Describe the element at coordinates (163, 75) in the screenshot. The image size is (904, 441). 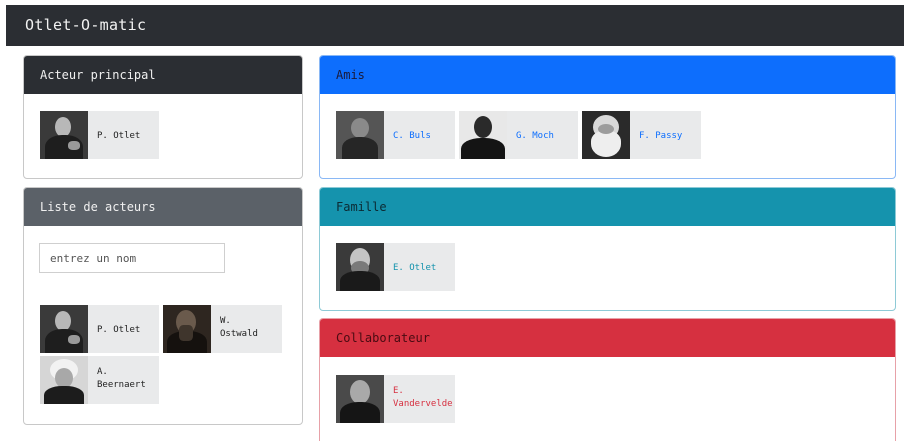
I see `main-actor-header: Acteur principal` at that location.